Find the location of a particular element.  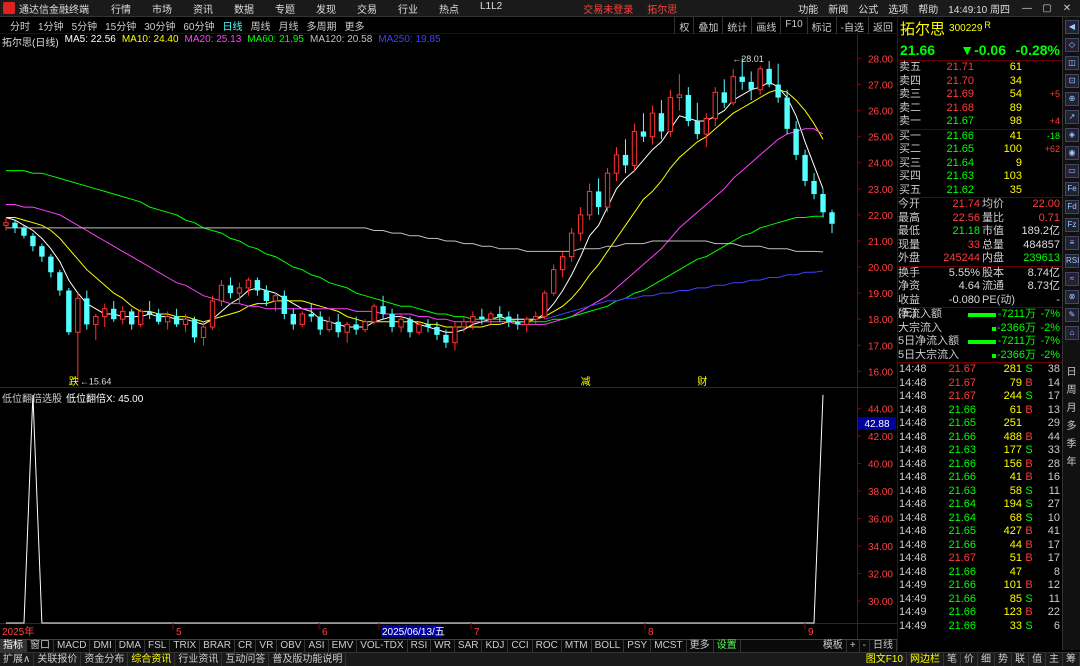

indicator-tab: 更多 is located at coordinates (700, 646).